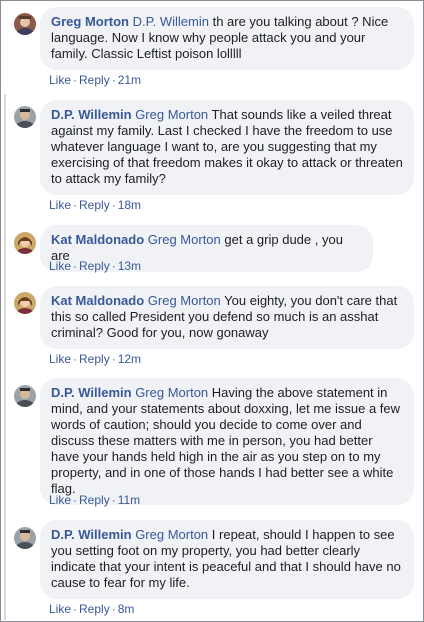 This screenshot has width=424, height=622. I want to click on comment-mention: D.P. Willemin, so click(171, 21).